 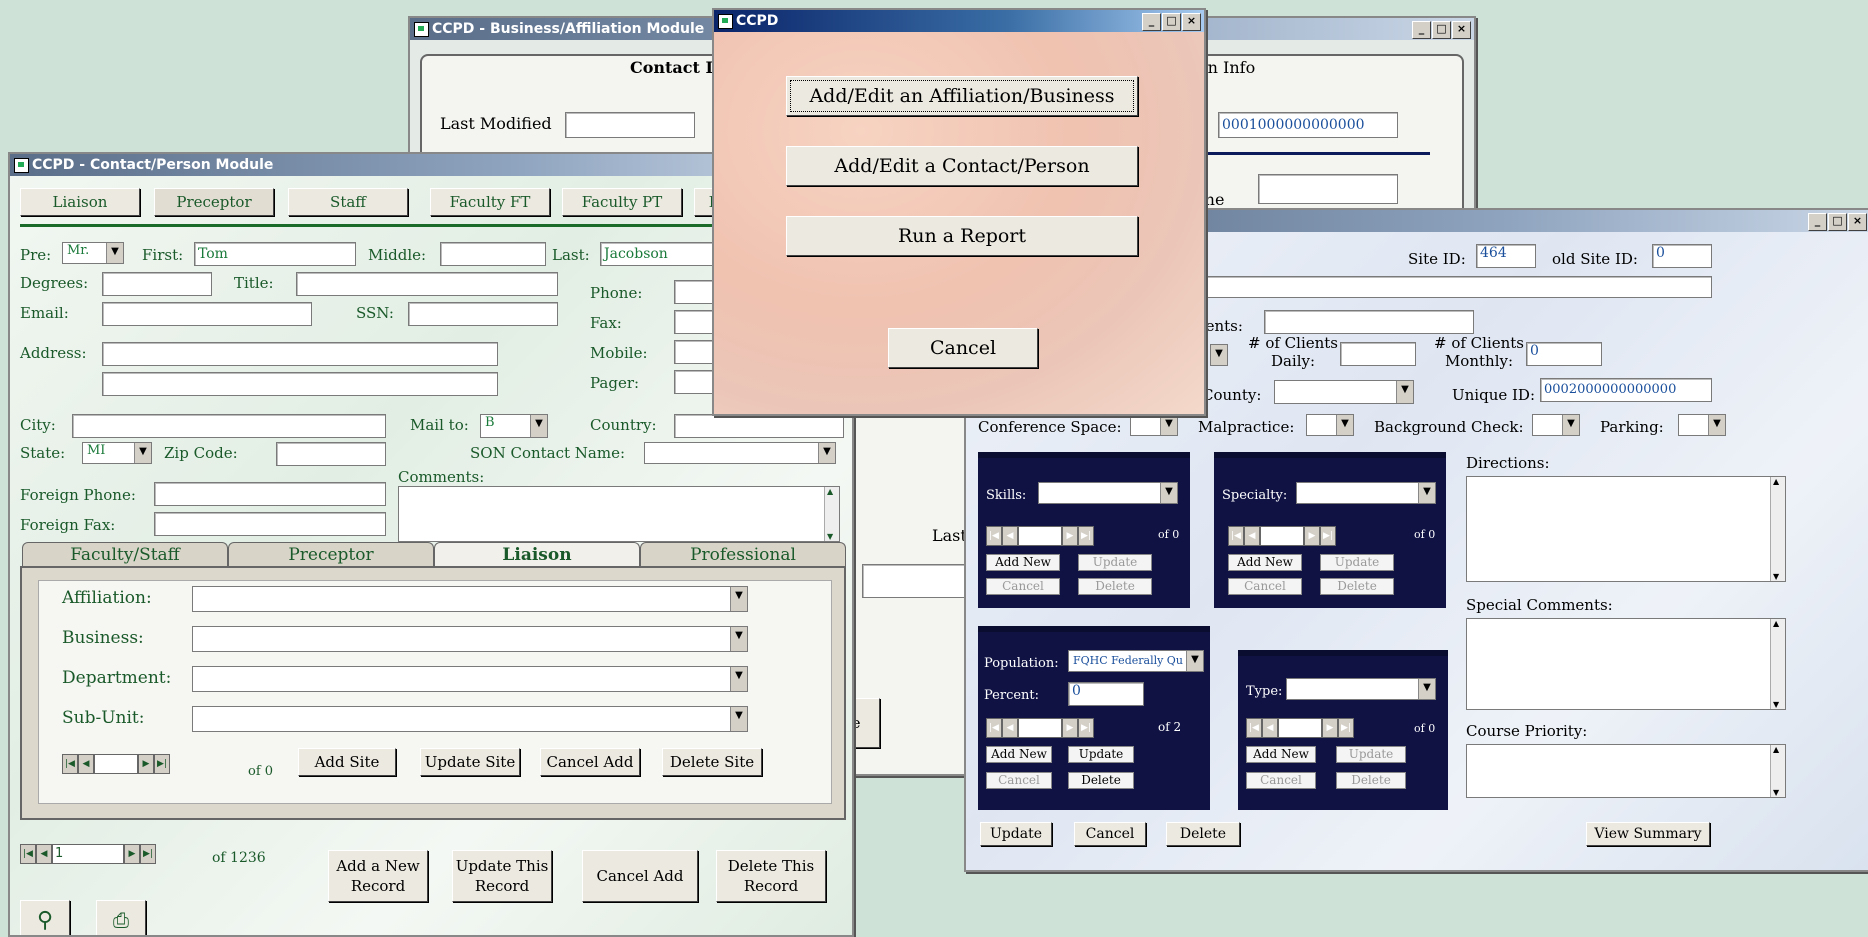 What do you see at coordinates (1308, 125) in the screenshot?
I see `unique-id-field: 0001000000000000` at bounding box center [1308, 125].